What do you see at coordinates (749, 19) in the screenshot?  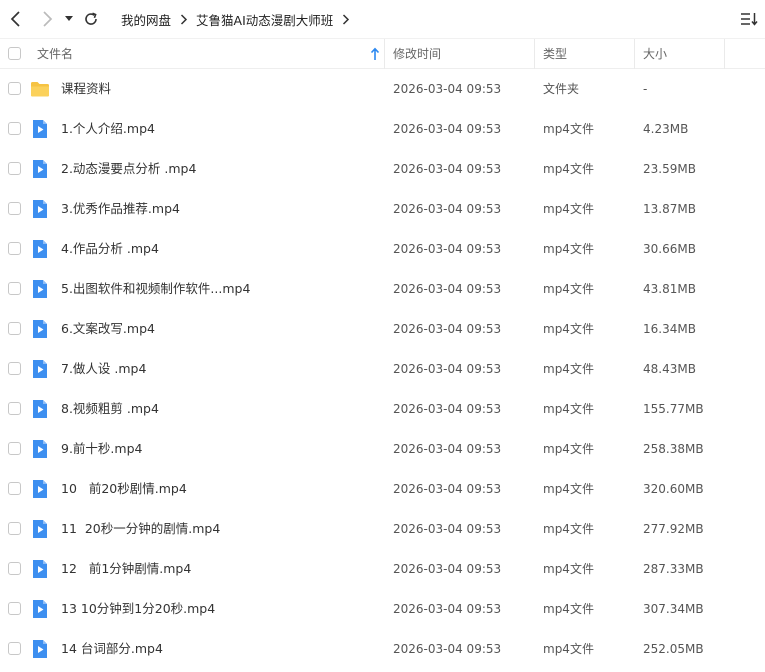 I see `sort-options-button` at bounding box center [749, 19].